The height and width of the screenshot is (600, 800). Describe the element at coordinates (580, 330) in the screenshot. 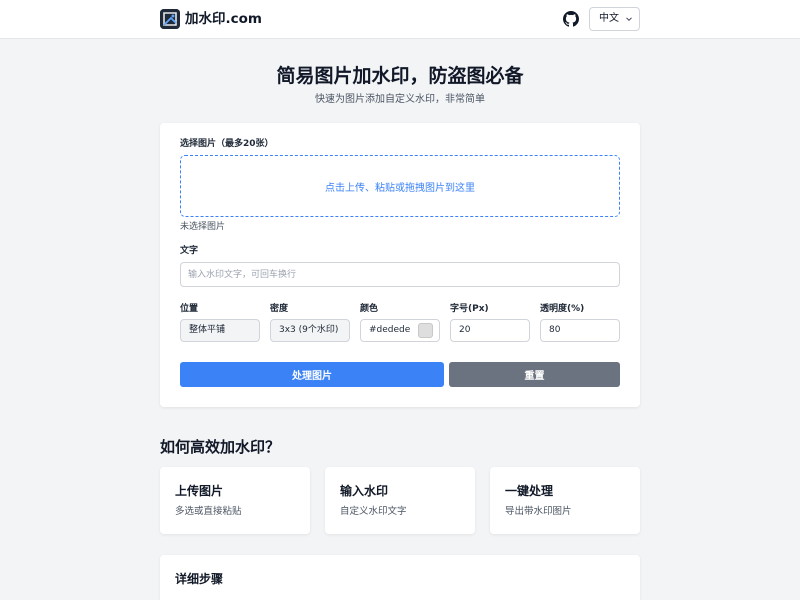

I see `opacity-input: 80` at that location.